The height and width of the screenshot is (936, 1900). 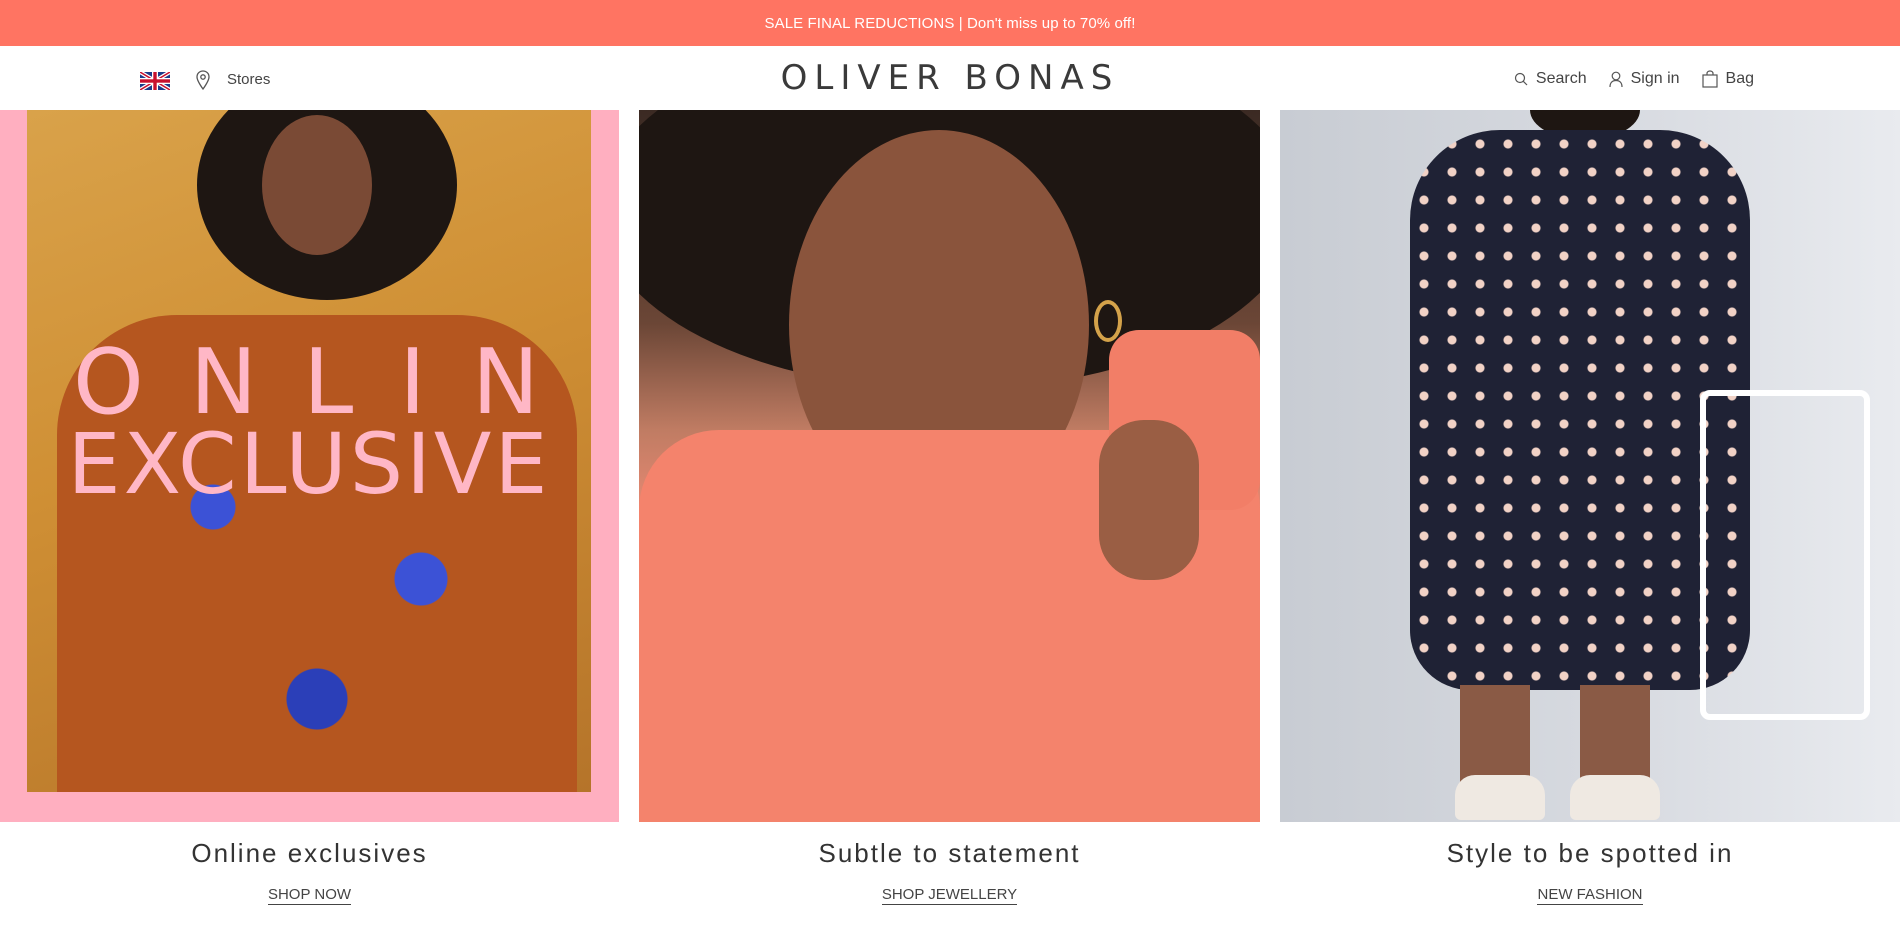 I want to click on shop-jewellery-label: SHOP JEWELLERY, so click(x=949, y=895).